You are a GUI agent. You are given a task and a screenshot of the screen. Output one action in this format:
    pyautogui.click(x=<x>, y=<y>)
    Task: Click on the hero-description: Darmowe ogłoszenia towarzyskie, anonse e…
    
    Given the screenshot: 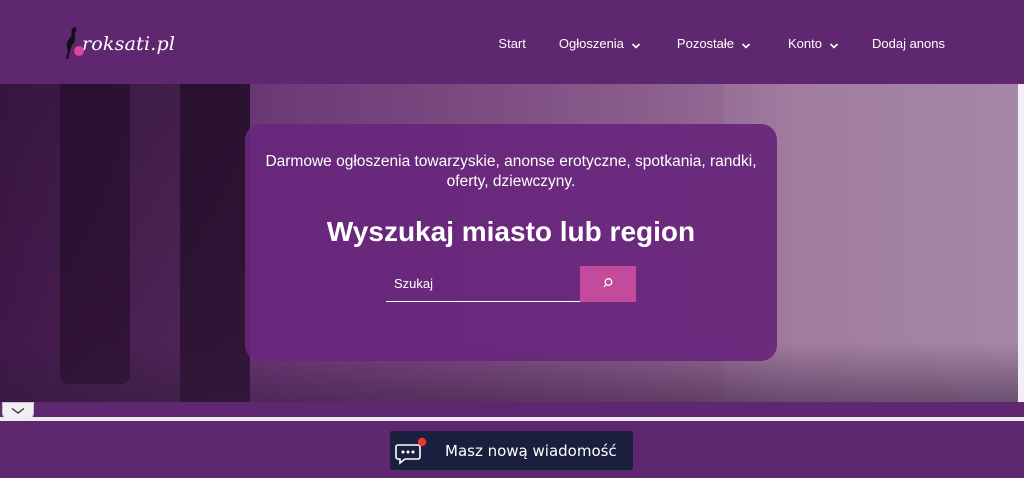 What is the action you would take?
    pyautogui.click(x=511, y=171)
    